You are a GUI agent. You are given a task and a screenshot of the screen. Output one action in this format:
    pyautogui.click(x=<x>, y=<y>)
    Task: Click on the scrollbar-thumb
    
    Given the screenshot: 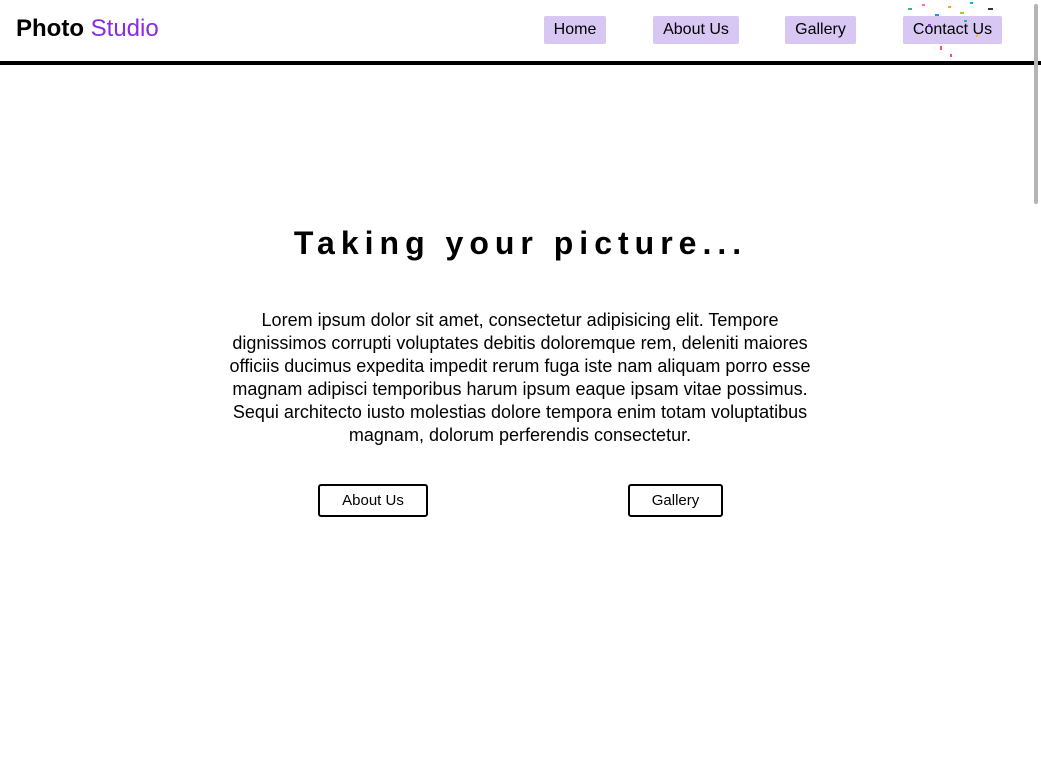 What is the action you would take?
    pyautogui.click(x=1036, y=104)
    